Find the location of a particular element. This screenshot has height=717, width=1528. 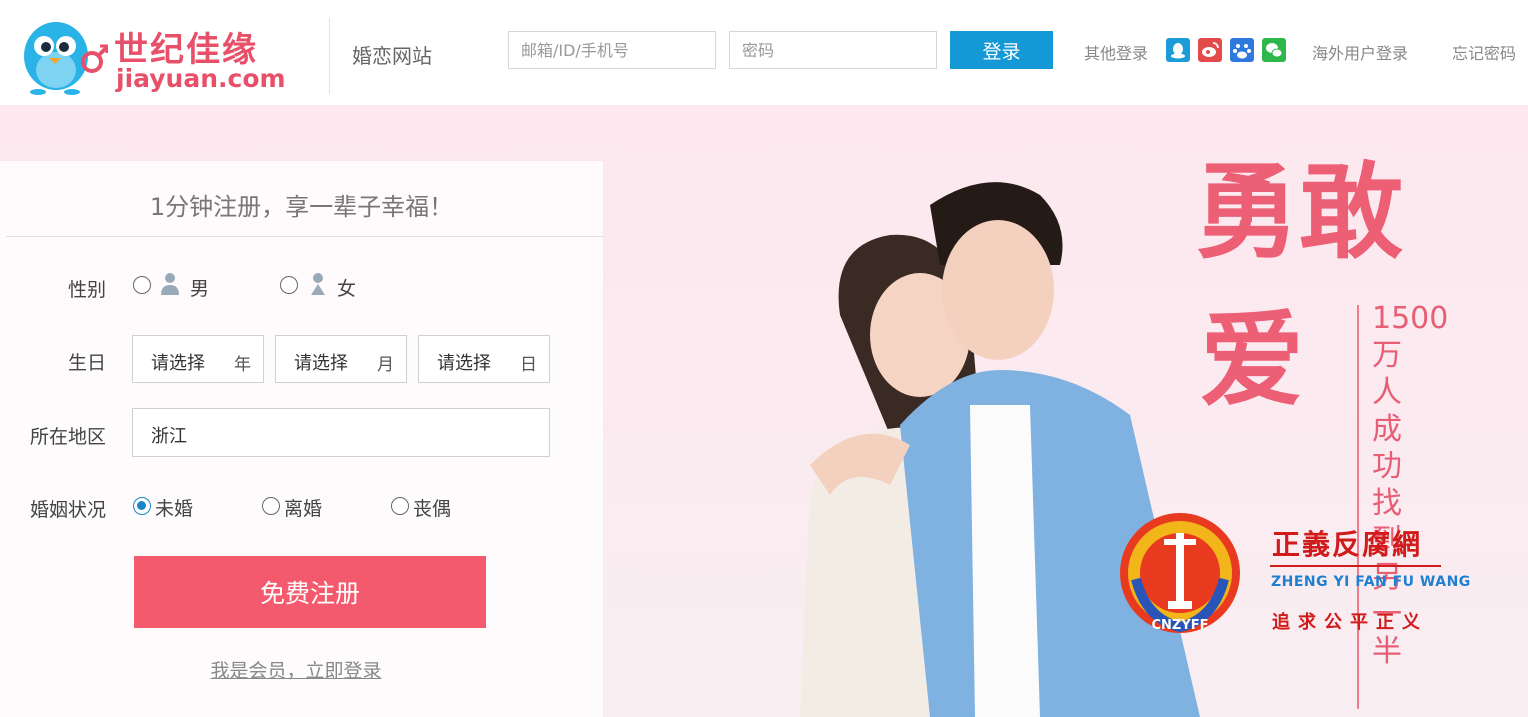

birth-day-value: 请选择 is located at coordinates (464, 363).